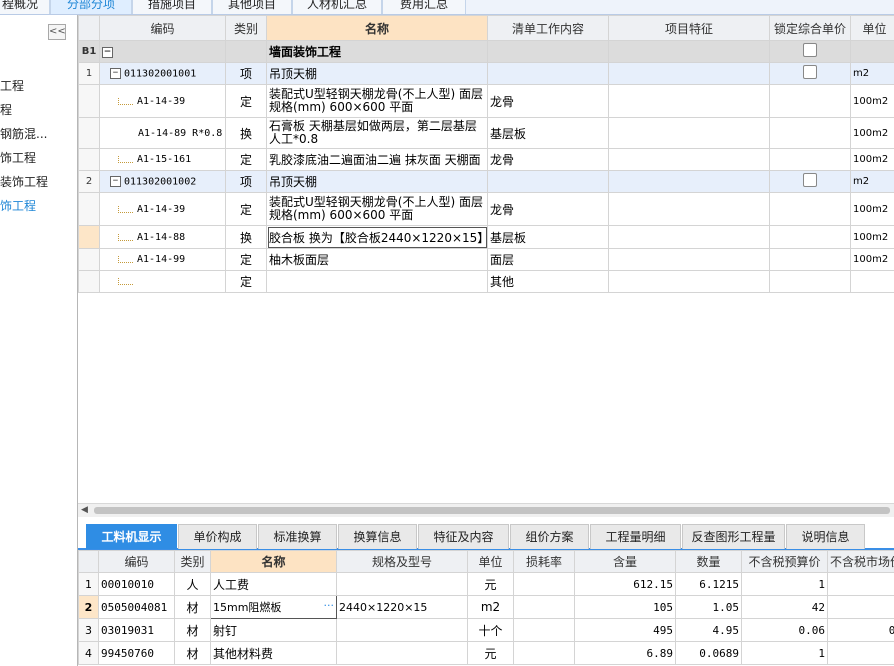  What do you see at coordinates (463, 536) in the screenshot?
I see `tab-features-content: 特征及内容` at bounding box center [463, 536].